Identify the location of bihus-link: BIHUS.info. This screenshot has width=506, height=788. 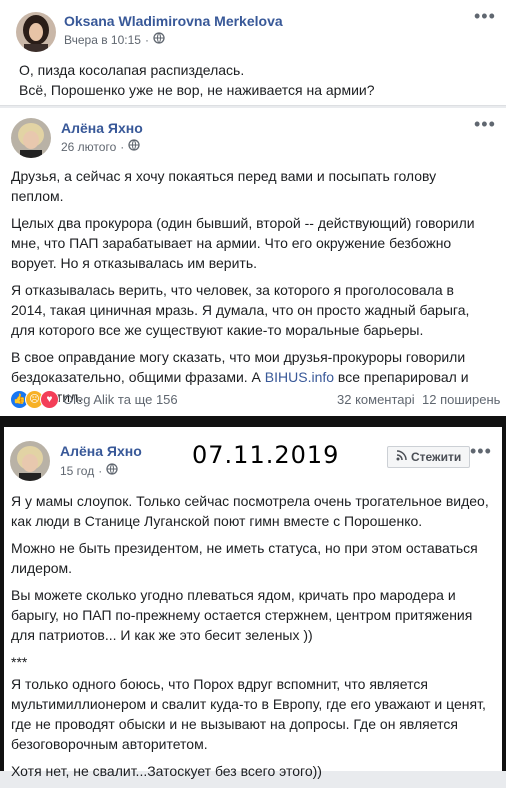
(299, 377).